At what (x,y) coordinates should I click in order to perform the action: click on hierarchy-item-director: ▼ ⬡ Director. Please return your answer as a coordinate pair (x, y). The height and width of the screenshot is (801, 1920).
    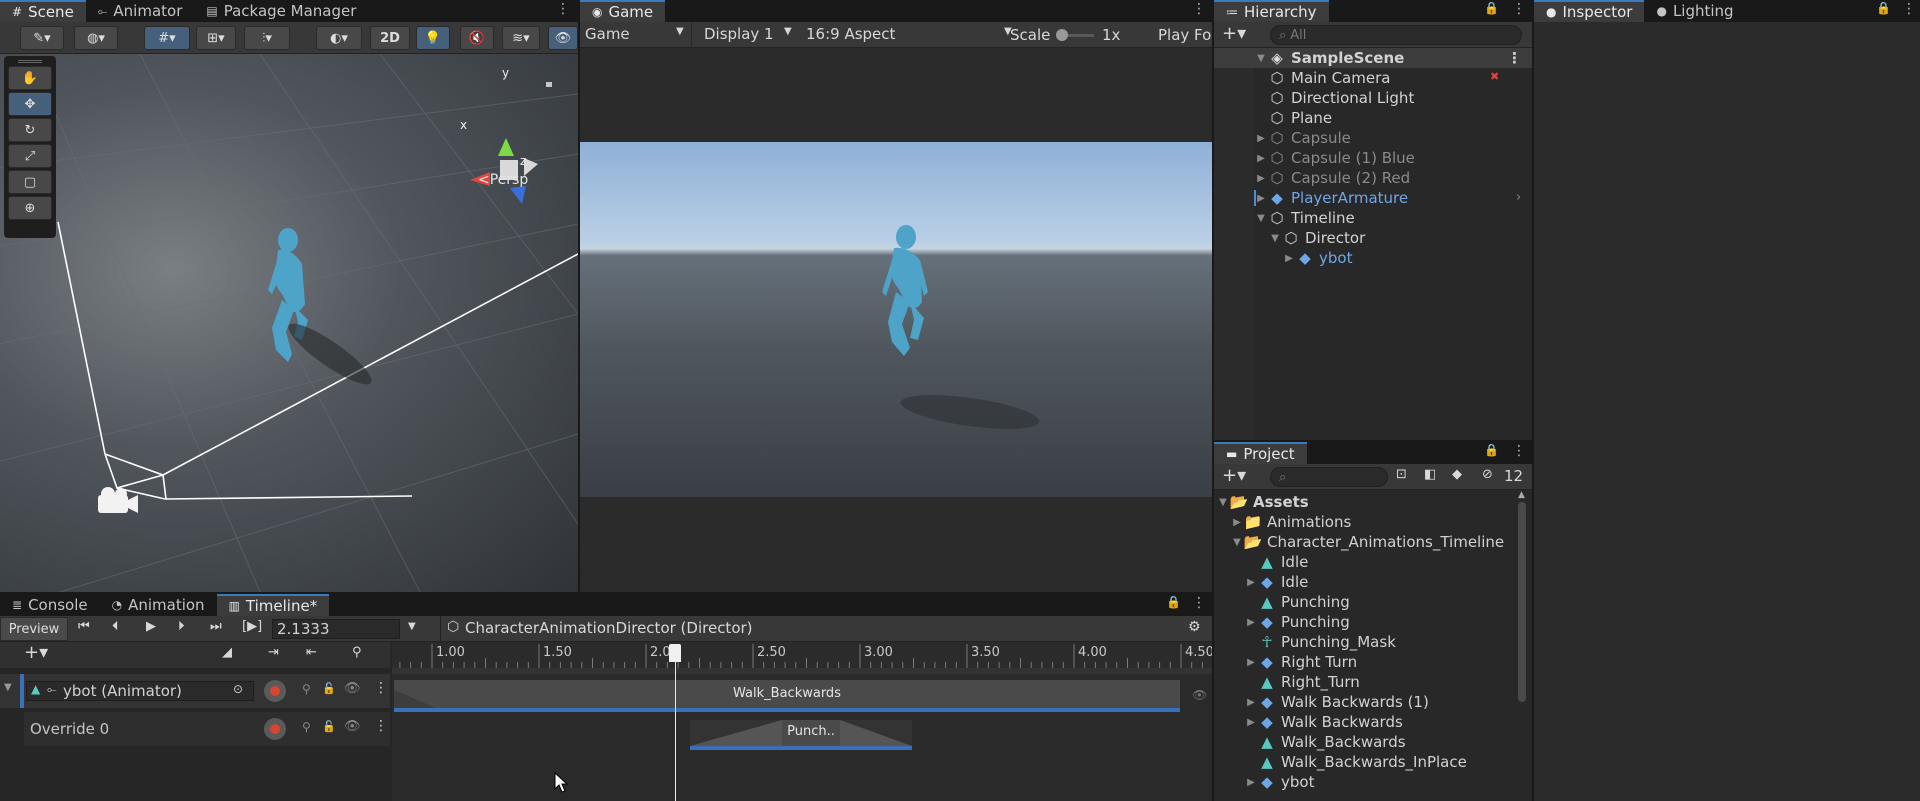
    Looking at the image, I should click on (1316, 238).